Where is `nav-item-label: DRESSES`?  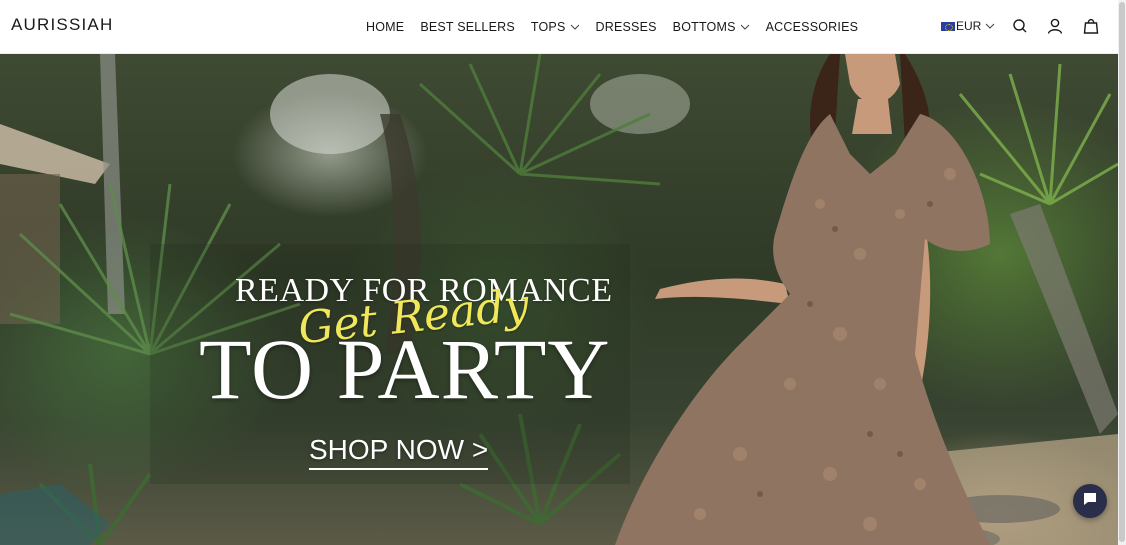
nav-item-label: DRESSES is located at coordinates (626, 27).